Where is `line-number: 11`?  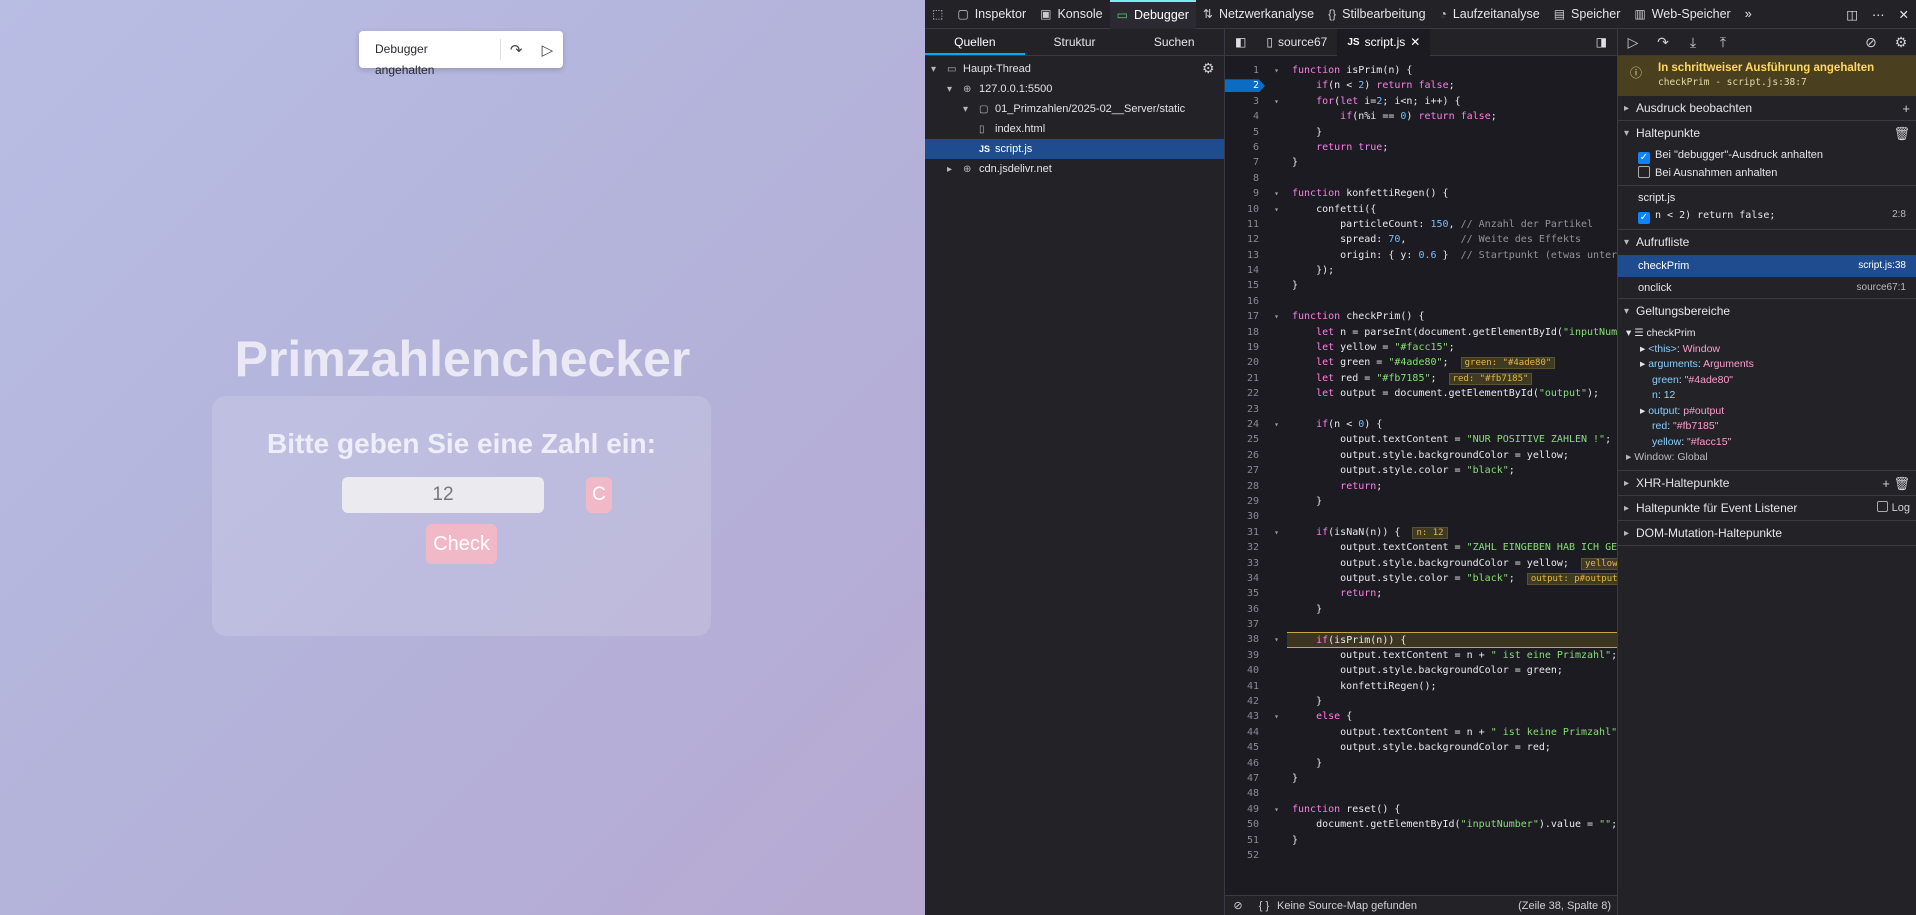 line-number: 11 is located at coordinates (1256, 224).